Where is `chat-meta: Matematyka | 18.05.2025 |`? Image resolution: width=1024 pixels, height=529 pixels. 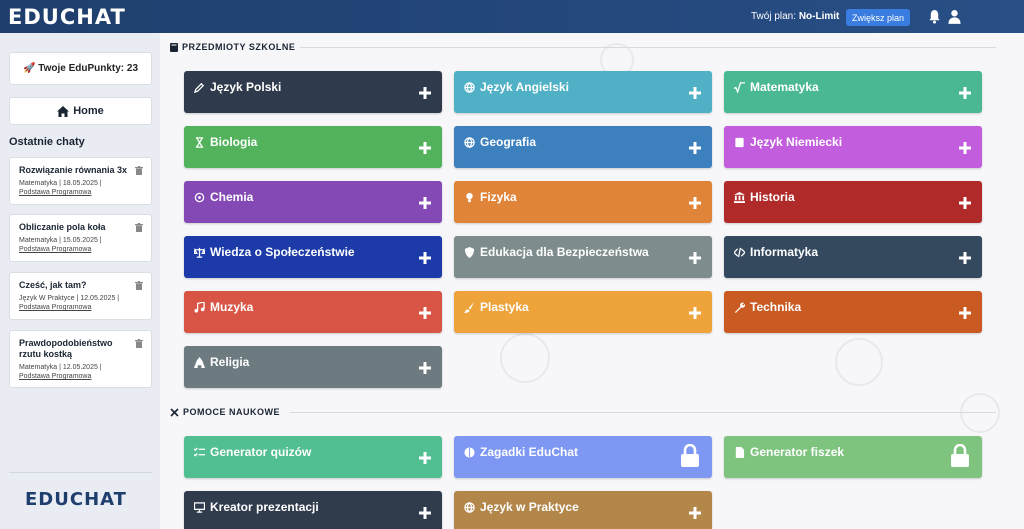
chat-meta: Matematyka | 18.05.2025 | is located at coordinates (60, 183).